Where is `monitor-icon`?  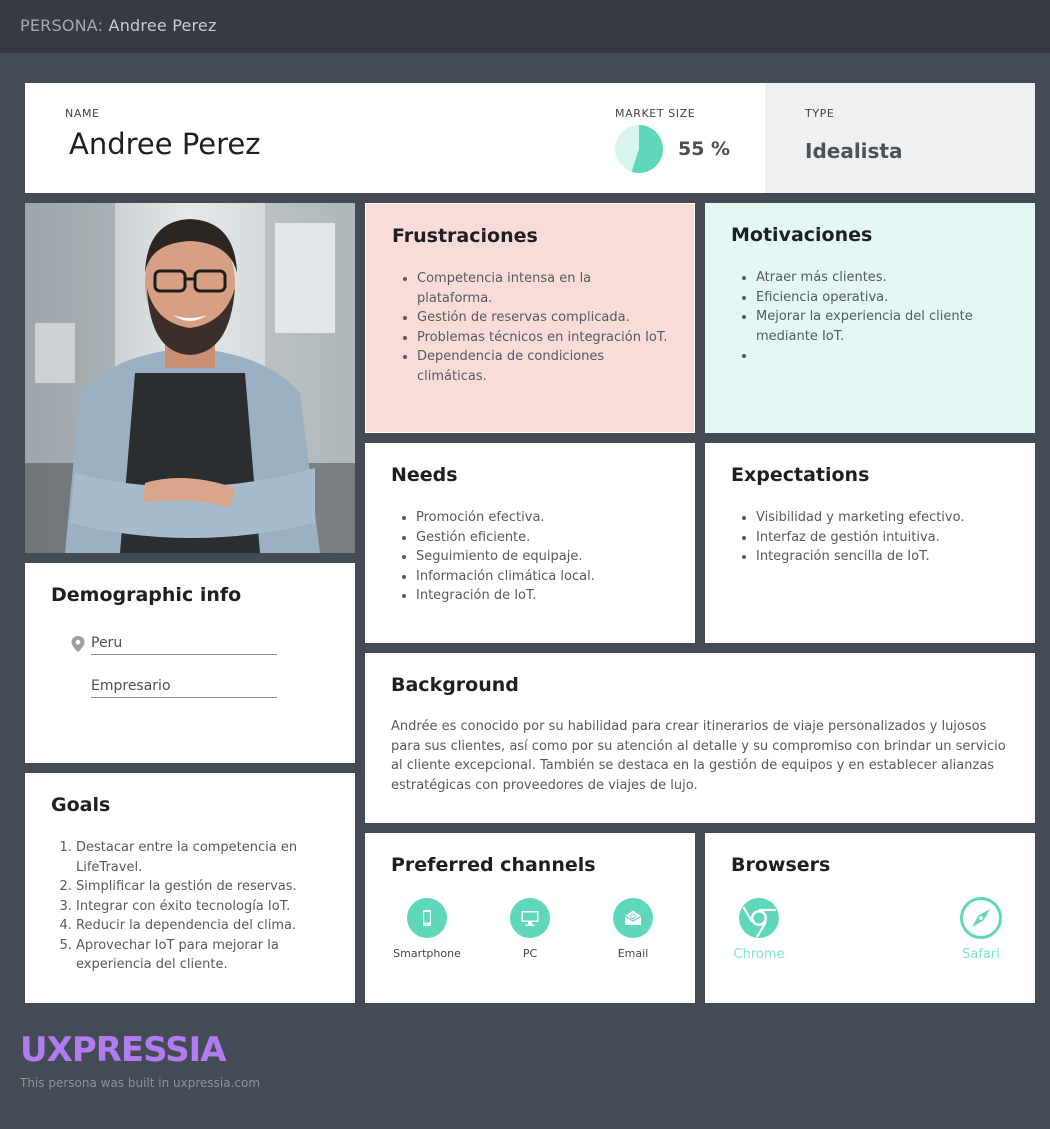 monitor-icon is located at coordinates (530, 918).